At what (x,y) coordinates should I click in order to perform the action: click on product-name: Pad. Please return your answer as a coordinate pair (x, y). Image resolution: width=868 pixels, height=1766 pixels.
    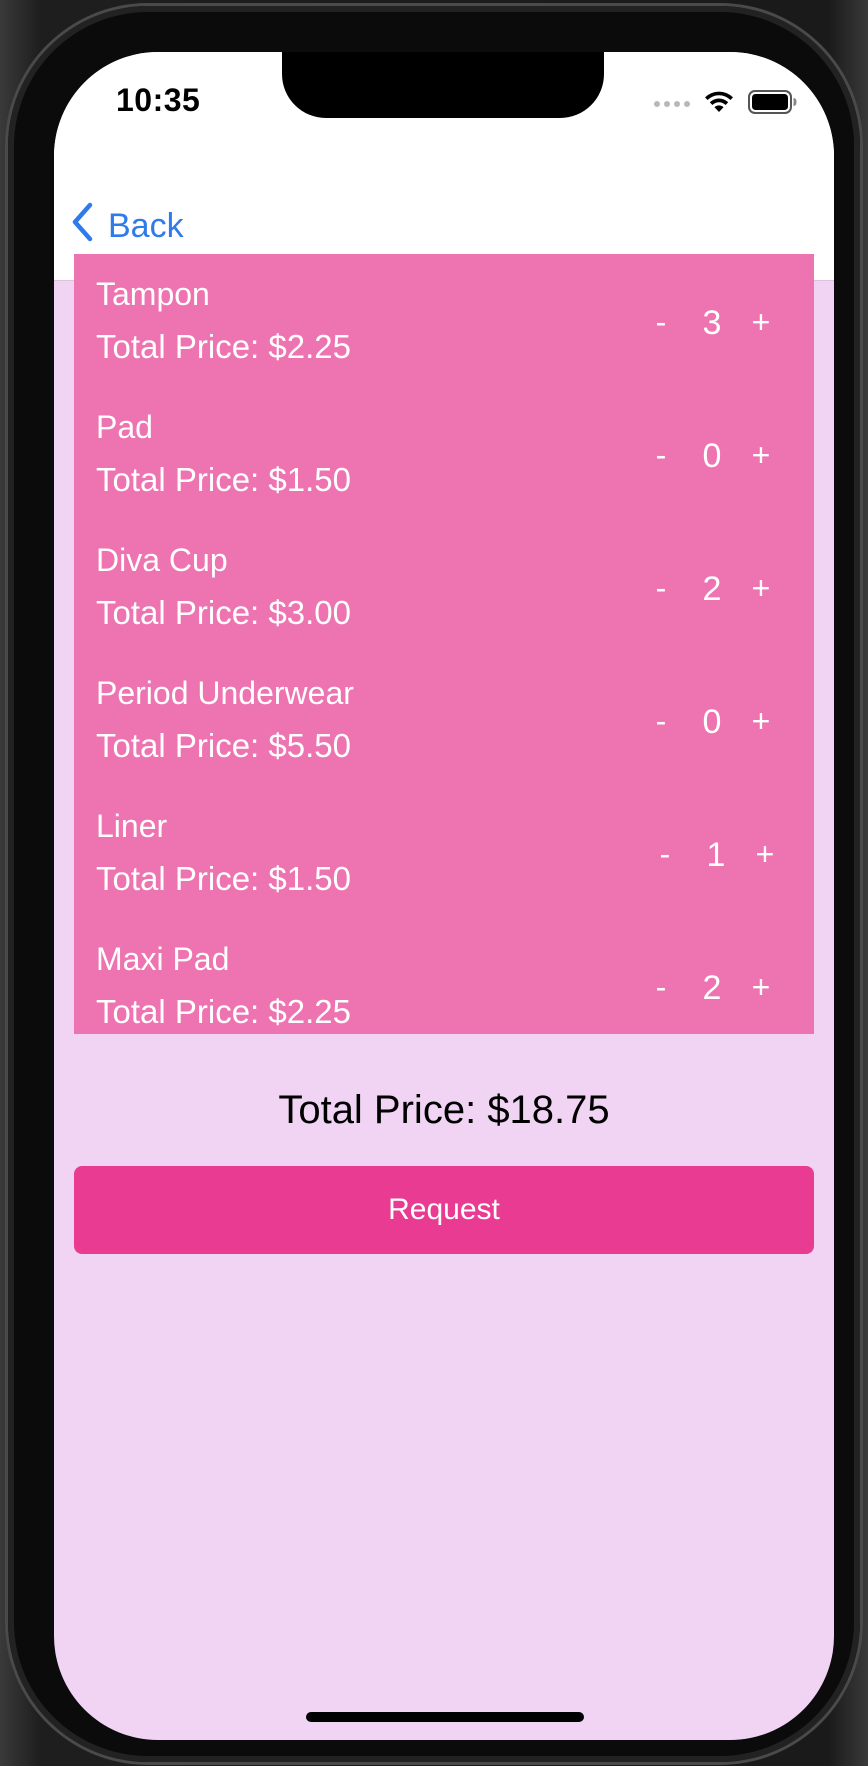
    Looking at the image, I should click on (124, 427).